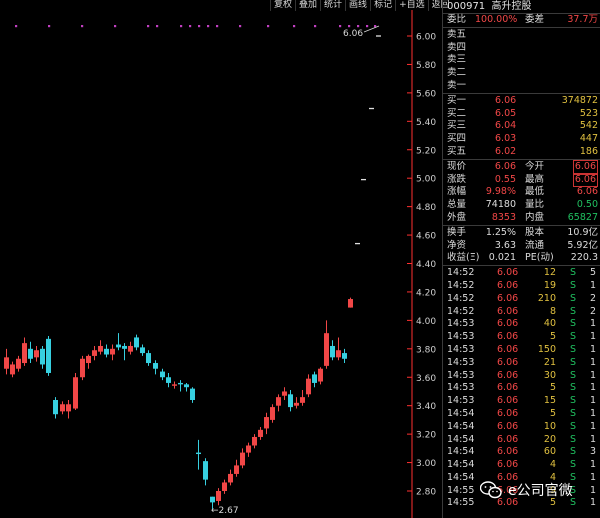 The height and width of the screenshot is (518, 600). Describe the element at coordinates (521, 59) in the screenshot. I see `sell-orders: 卖五 卖四 卖三 卖二 卖一` at that location.